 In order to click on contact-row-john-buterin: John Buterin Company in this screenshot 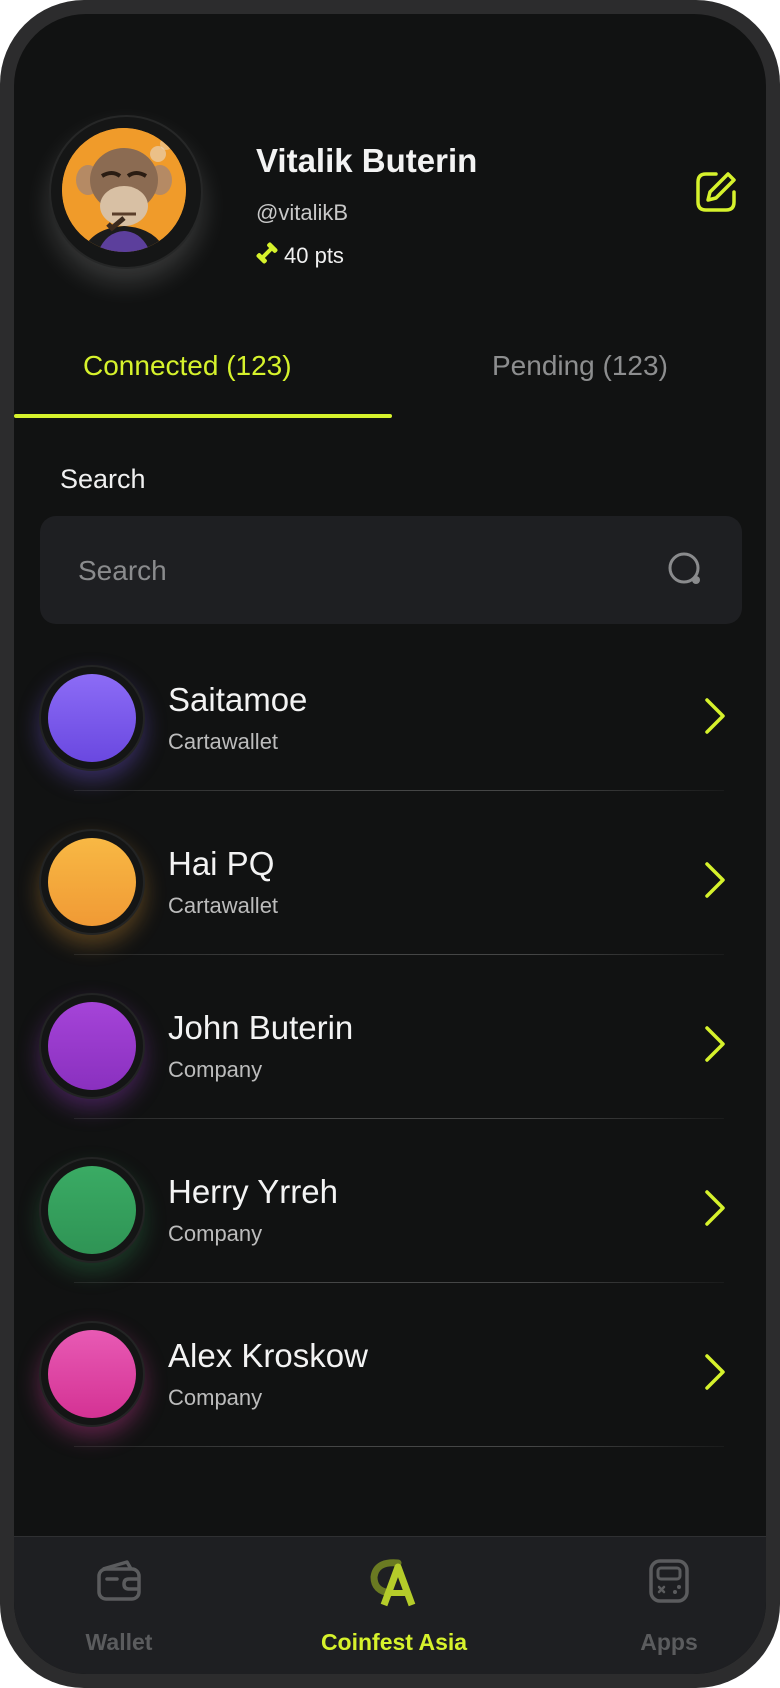, I will do `click(390, 1055)`.